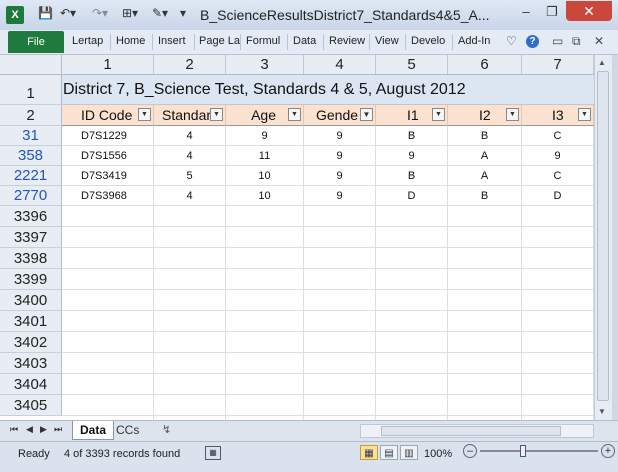 The width and height of the screenshot is (618, 472). What do you see at coordinates (108, 115) in the screenshot?
I see `header-id-code: ID Code ▼` at bounding box center [108, 115].